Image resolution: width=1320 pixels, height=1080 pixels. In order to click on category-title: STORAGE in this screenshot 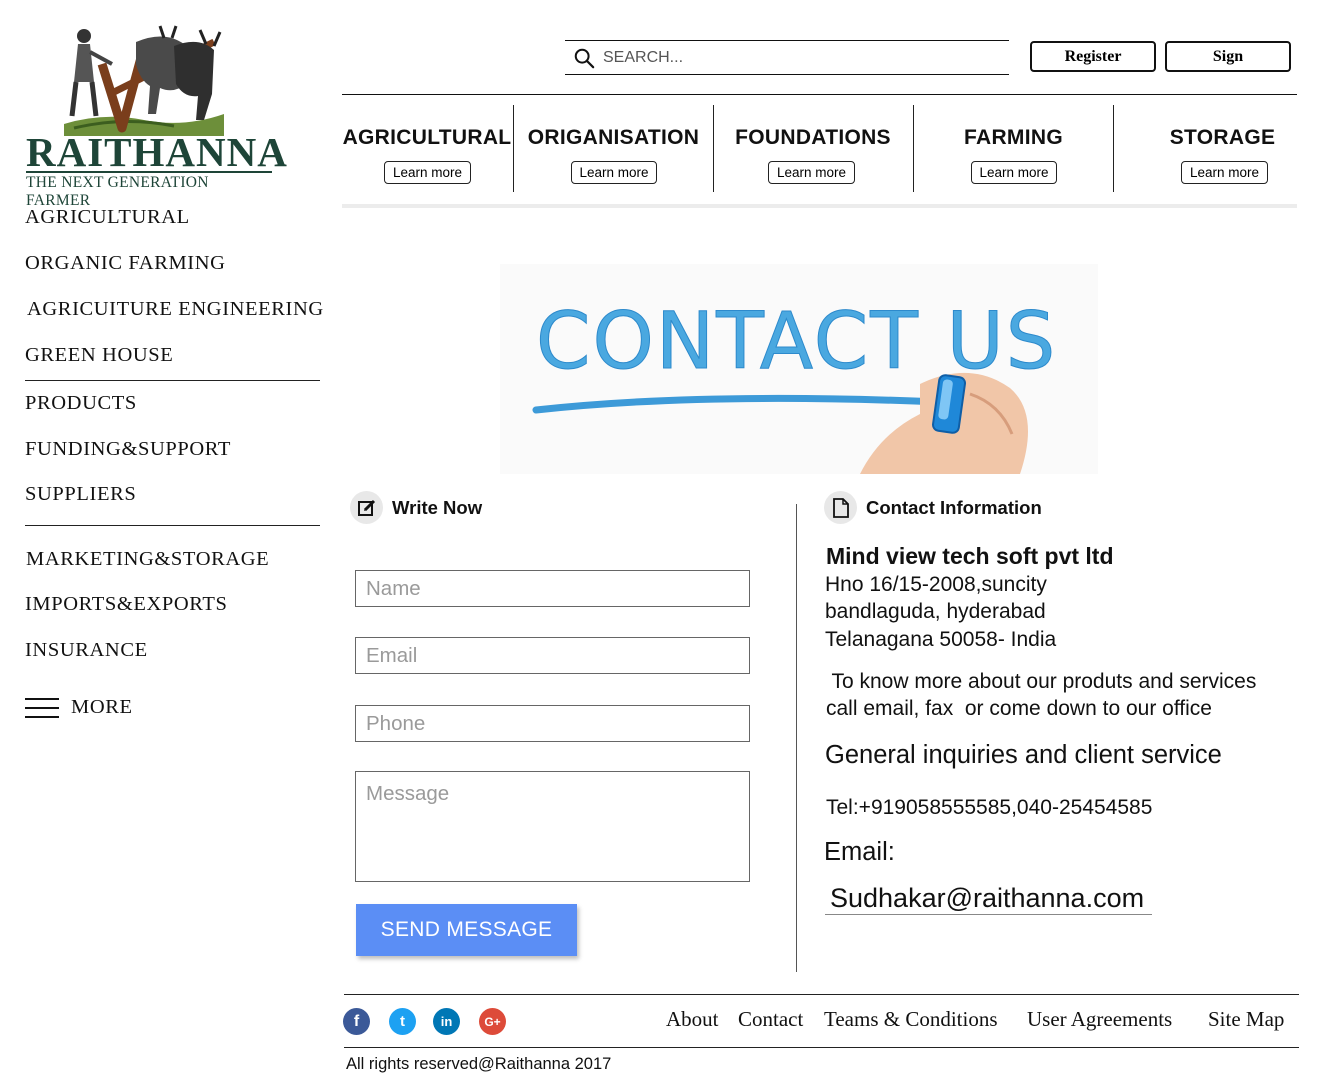, I will do `click(1222, 137)`.